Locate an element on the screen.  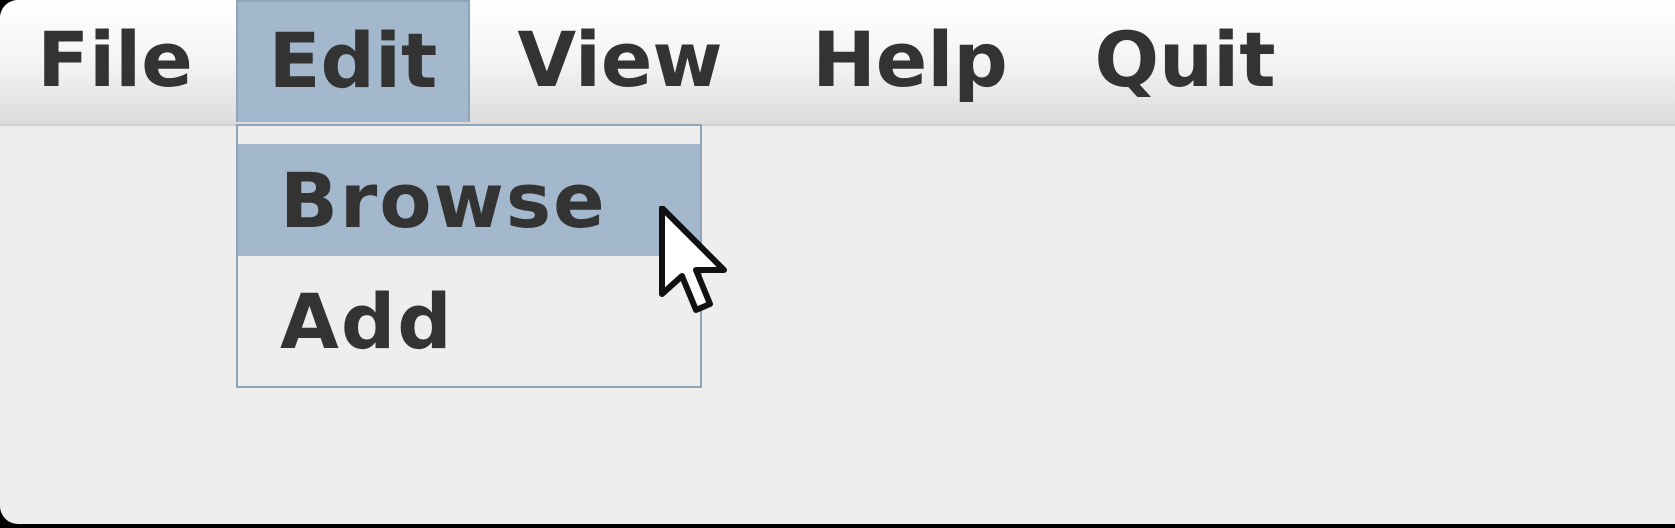
menu-view-label: View is located at coordinates (620, 59).